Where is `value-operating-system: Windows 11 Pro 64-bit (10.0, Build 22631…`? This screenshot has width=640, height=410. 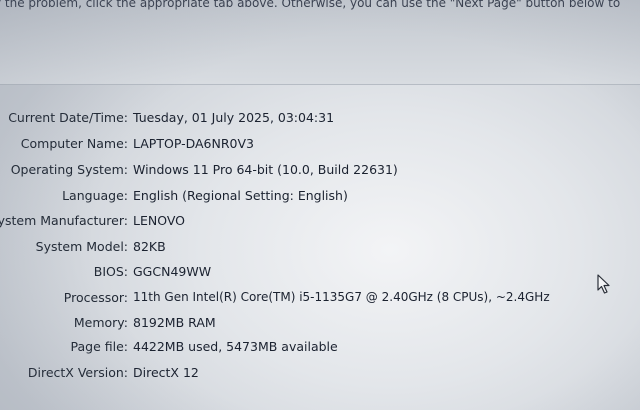
value-operating-system: Windows 11 Pro 64-bit (10.0, Build 22631… is located at coordinates (265, 169).